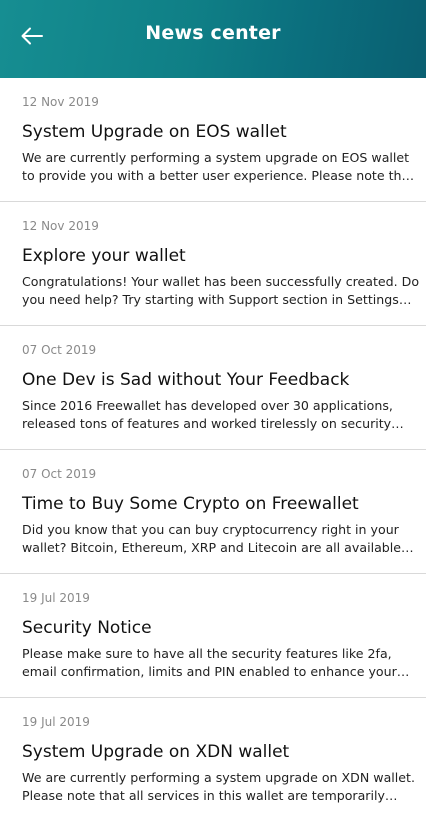 This screenshot has height=816, width=426. What do you see at coordinates (190, 504) in the screenshot?
I see `news-title: Time to Buy Some Crypto on Freewallet` at bounding box center [190, 504].